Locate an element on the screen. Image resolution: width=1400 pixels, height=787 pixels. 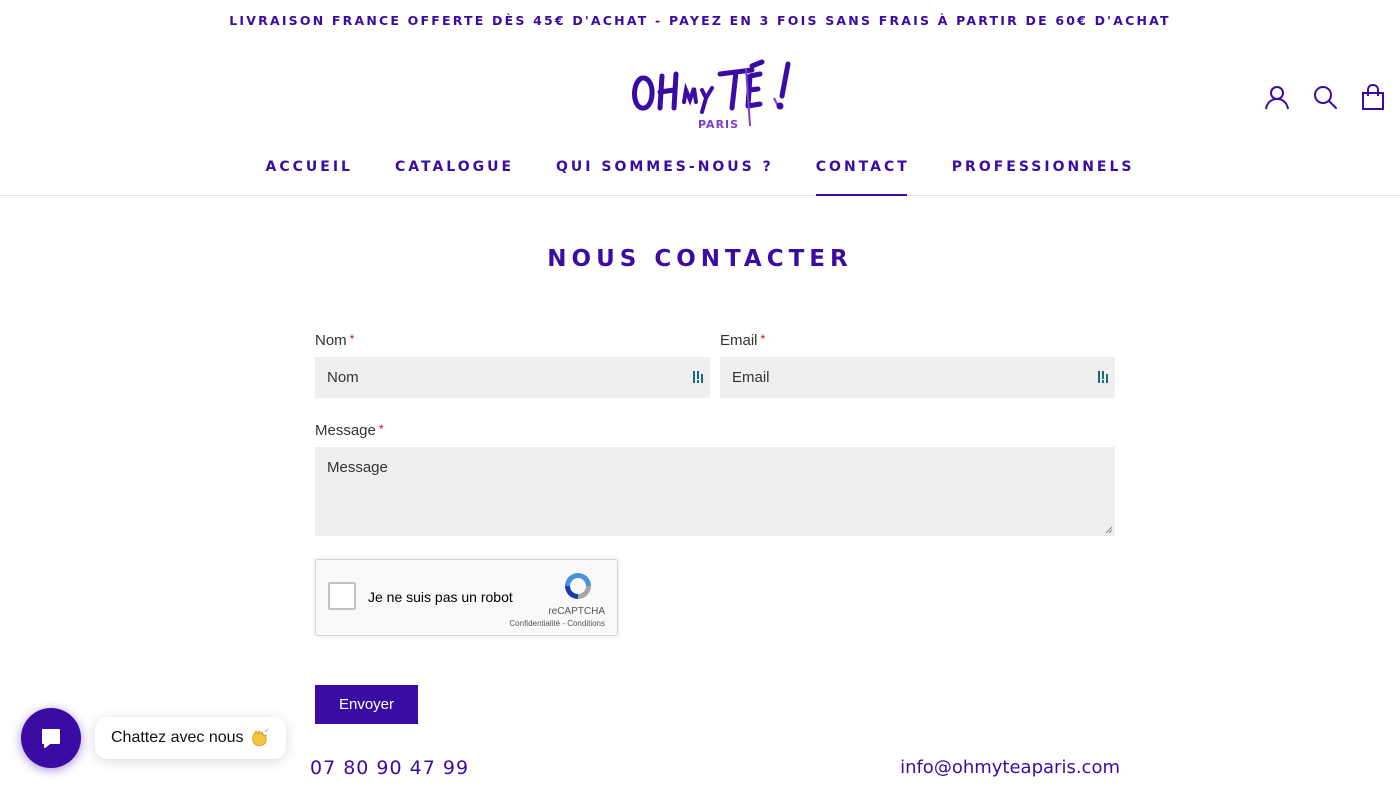
email-label: Email * is located at coordinates (743, 340).